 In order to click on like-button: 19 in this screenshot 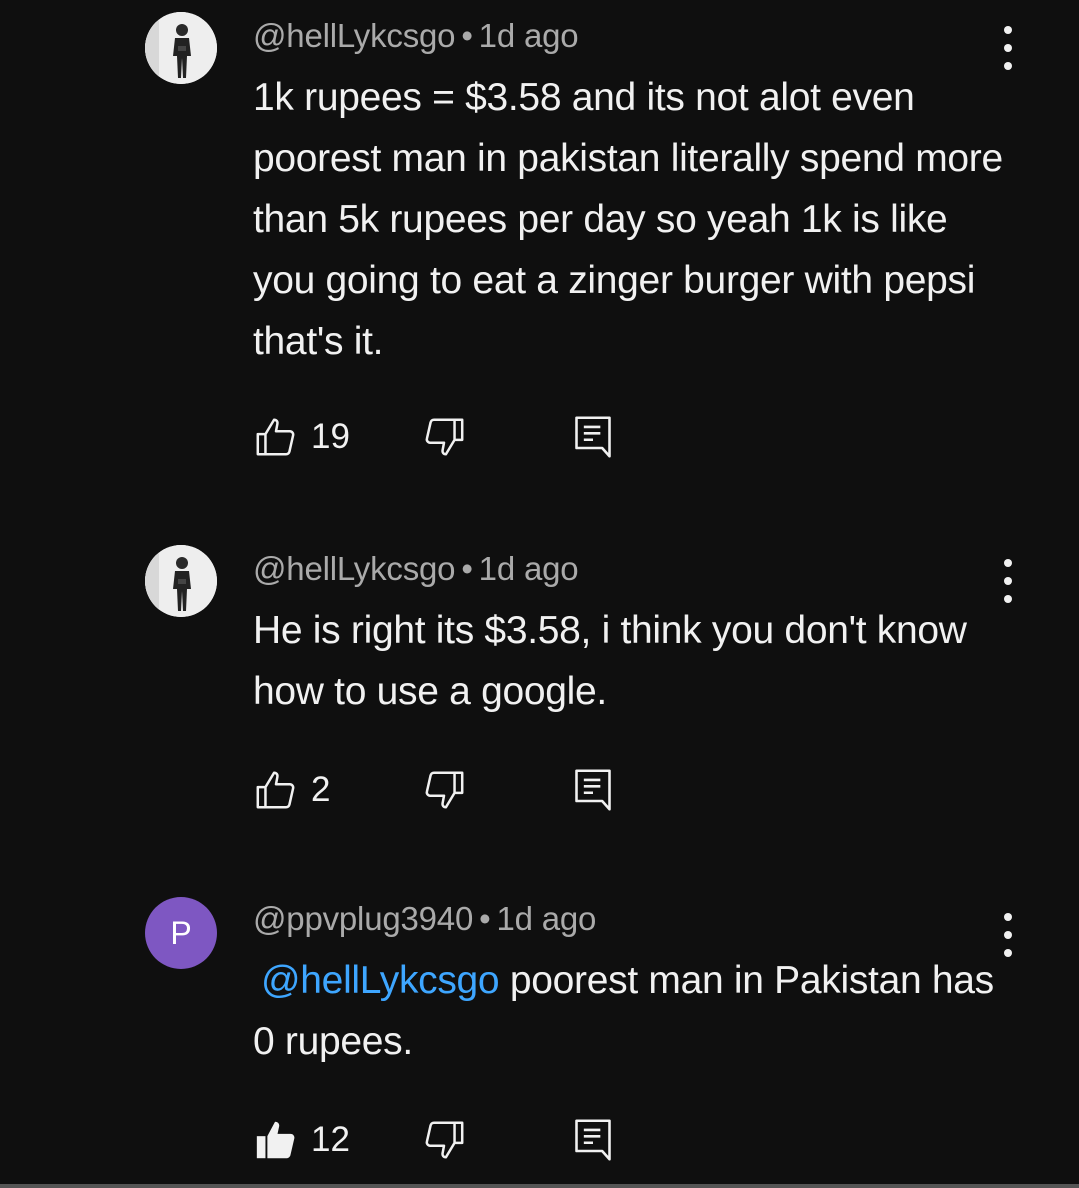, I will do `click(301, 437)`.